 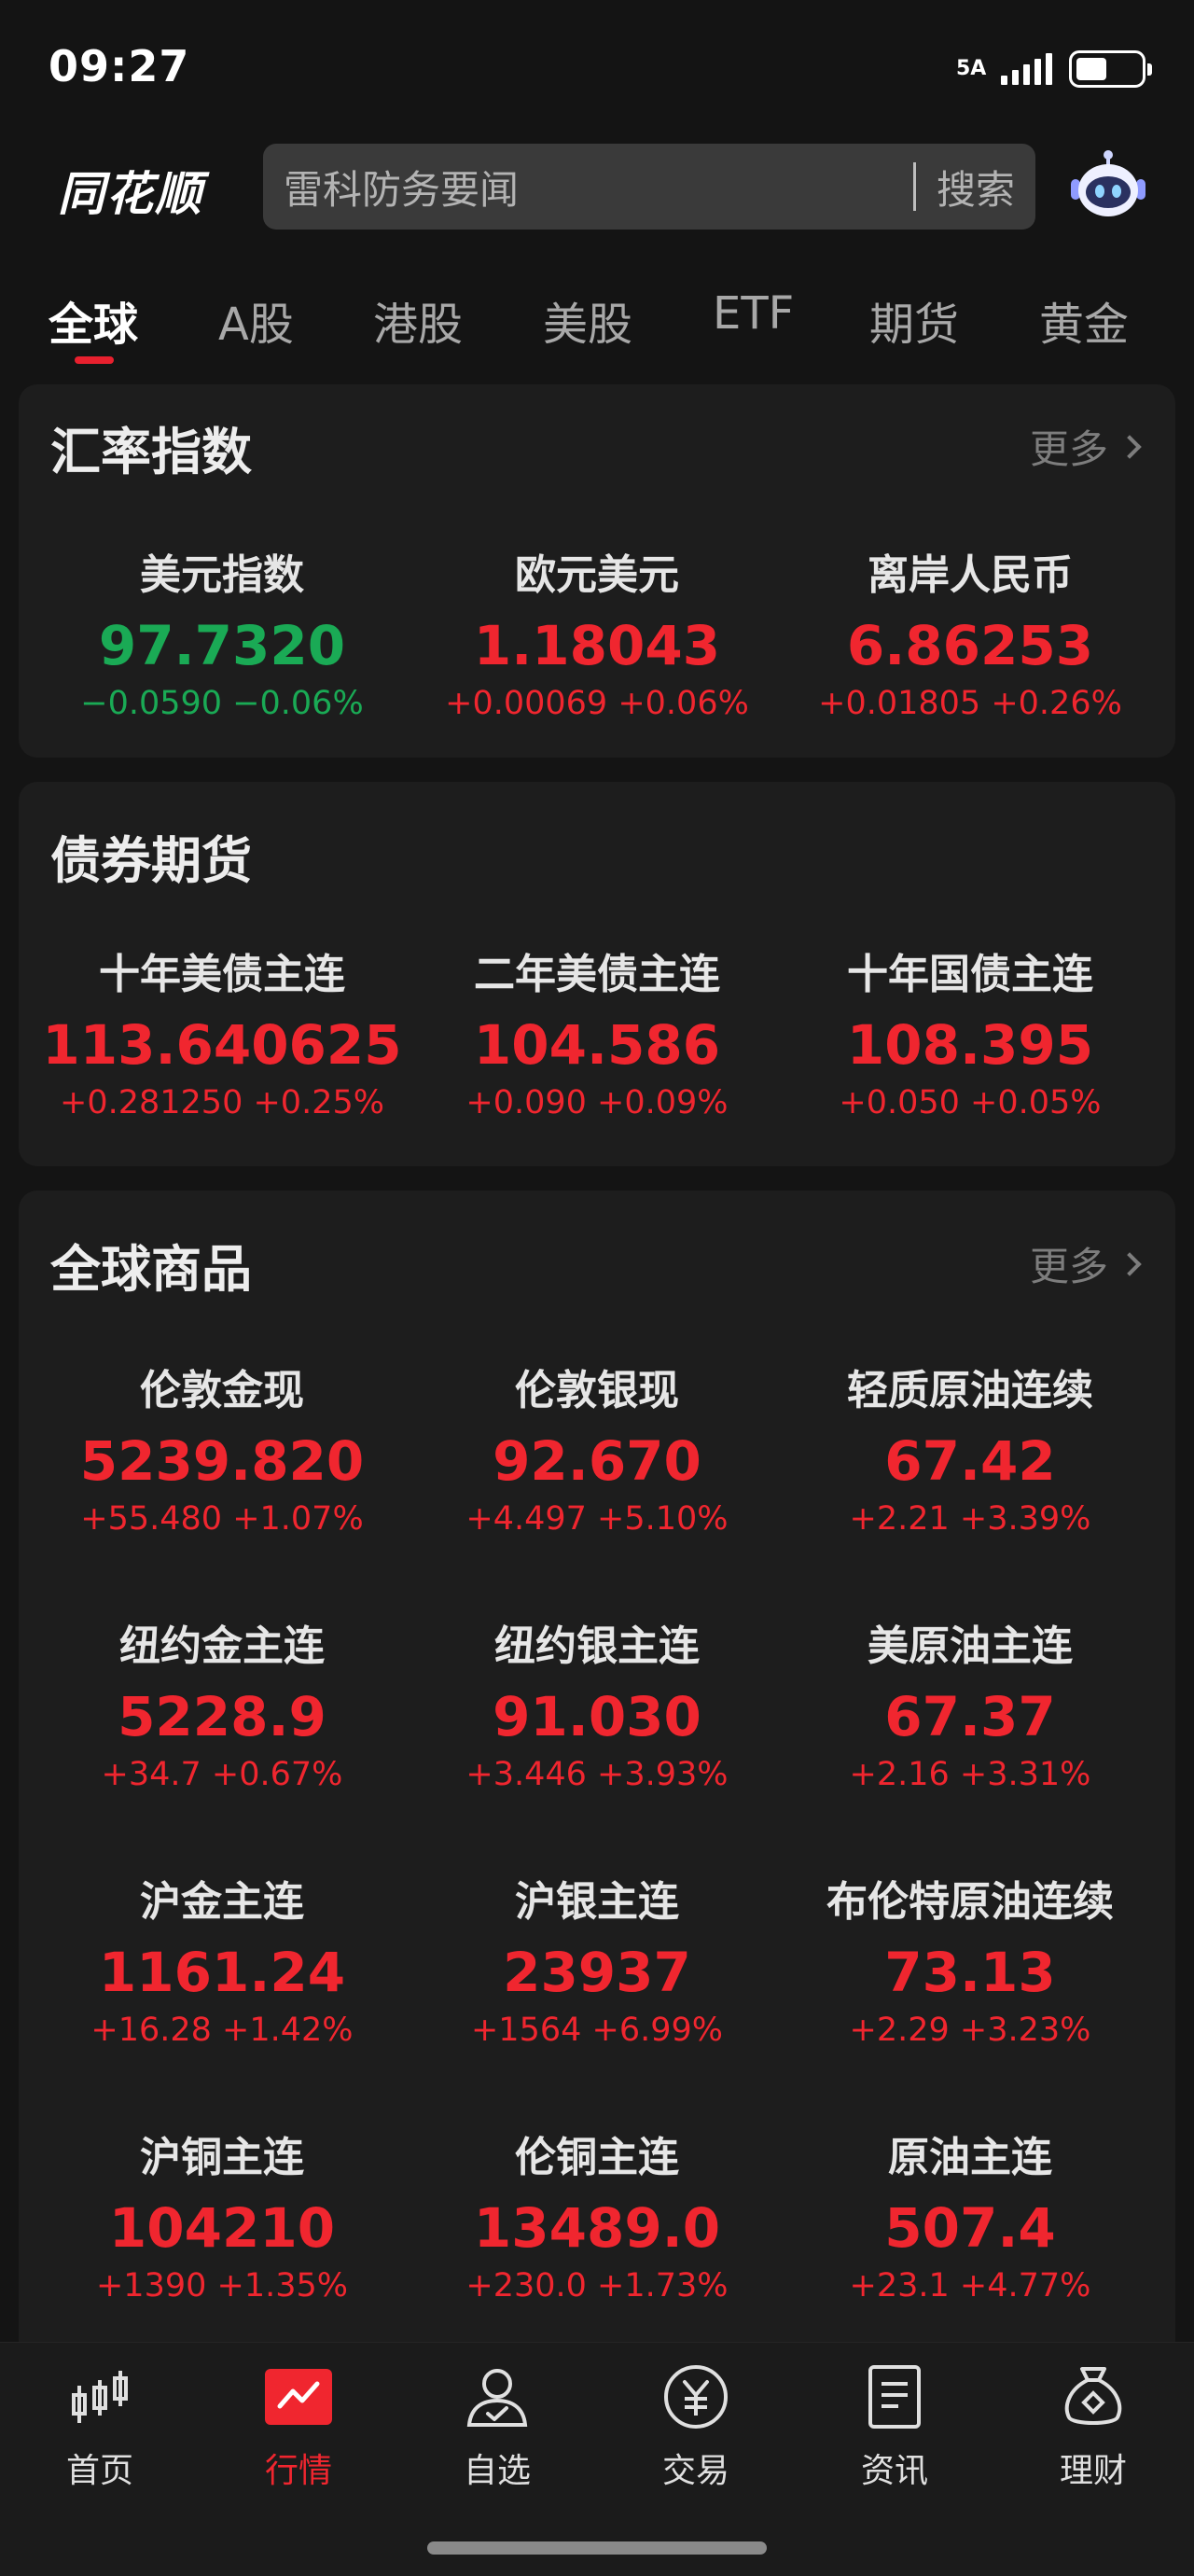 I want to click on quote-price: 23937, so click(x=597, y=1972).